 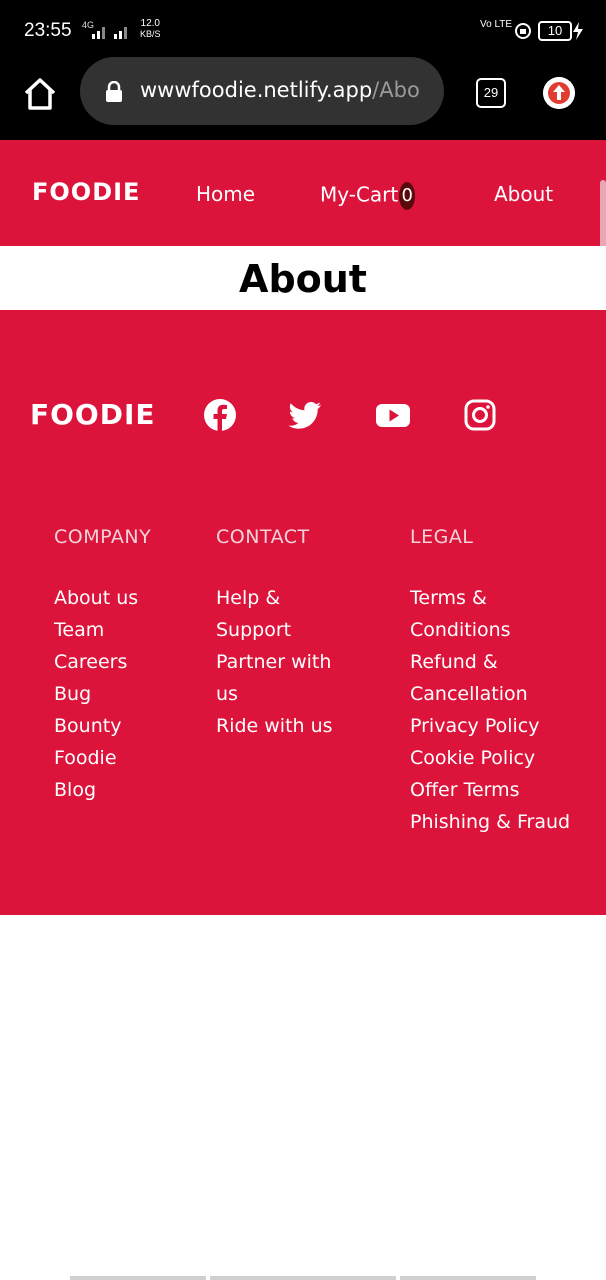 I want to click on footer-link-terms: Terms &, so click(x=490, y=598).